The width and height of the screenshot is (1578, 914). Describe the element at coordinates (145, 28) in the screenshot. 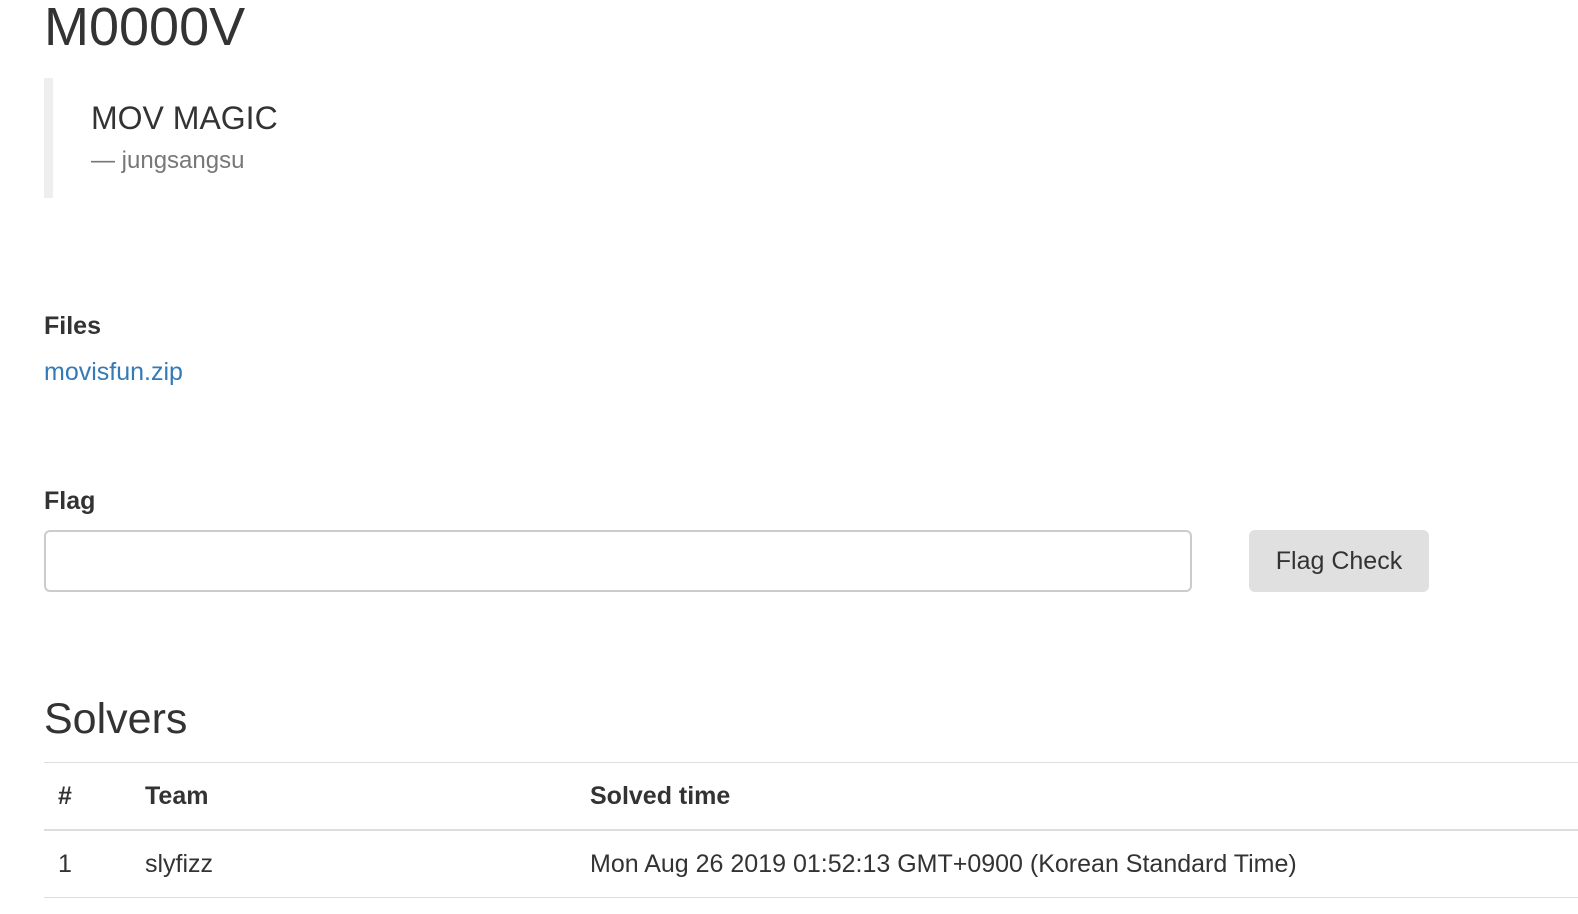

I see `challenge-title: M0000V` at that location.